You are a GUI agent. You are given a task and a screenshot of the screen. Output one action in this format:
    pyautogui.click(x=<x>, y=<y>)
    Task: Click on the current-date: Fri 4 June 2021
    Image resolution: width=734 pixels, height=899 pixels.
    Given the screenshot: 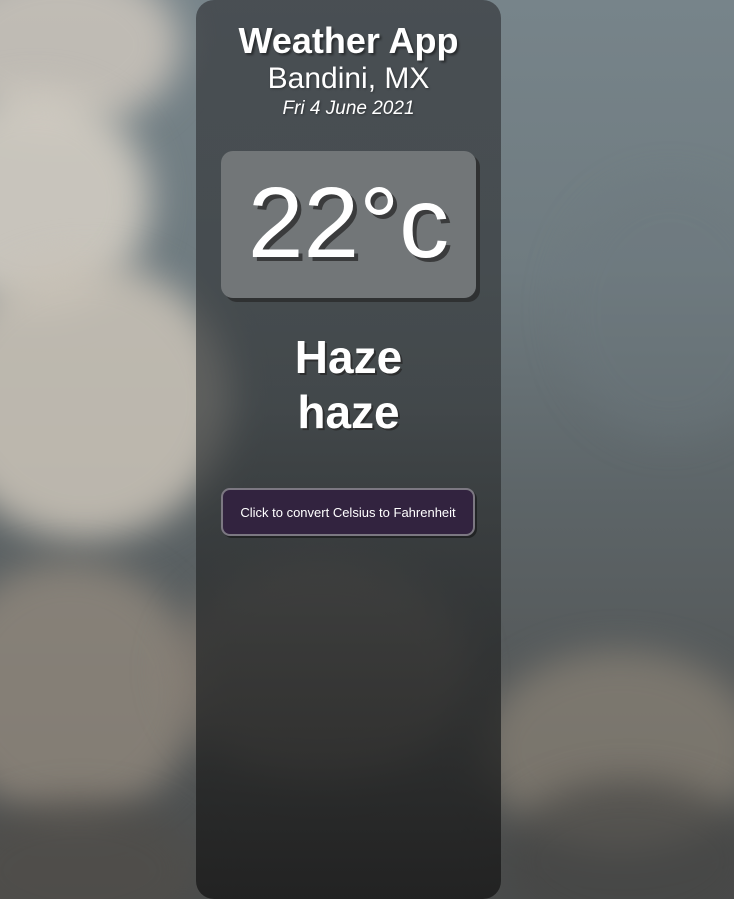 What is the action you would take?
    pyautogui.click(x=348, y=108)
    